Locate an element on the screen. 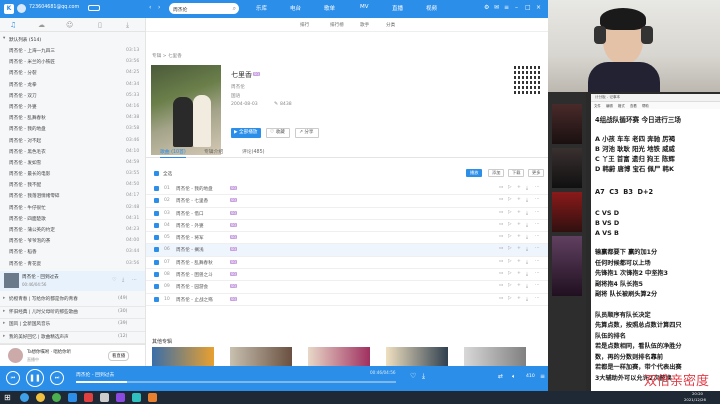 This screenshot has width=720, height=404. playlist-mode-icon: ⇄ is located at coordinates (500, 376).